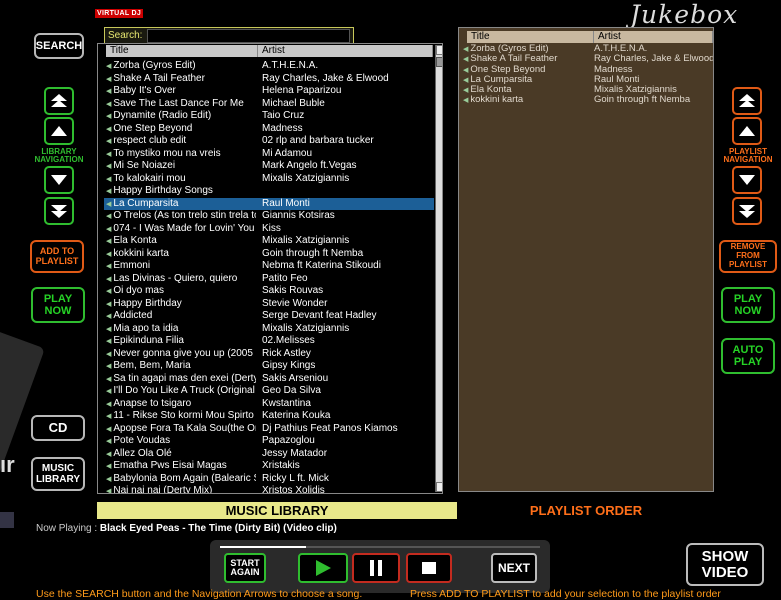  What do you see at coordinates (269, 154) in the screenshot?
I see `library-row: ◀ To mystiko mou na vreis Mi Adamou` at bounding box center [269, 154].